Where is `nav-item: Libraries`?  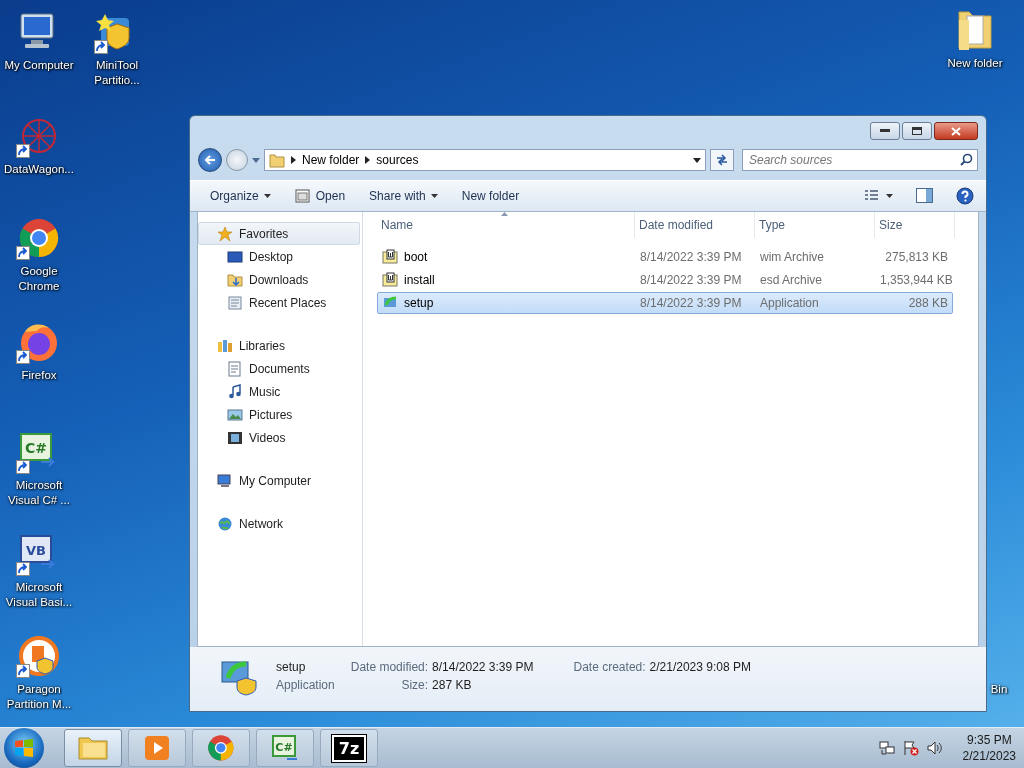
nav-item: Libraries is located at coordinates (280, 345).